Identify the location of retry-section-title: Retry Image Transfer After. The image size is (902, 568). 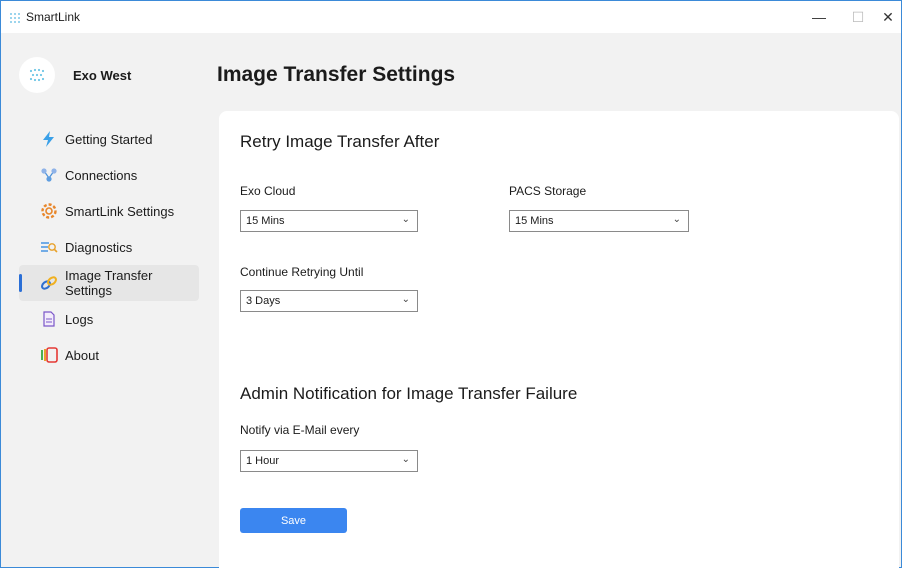
(340, 141).